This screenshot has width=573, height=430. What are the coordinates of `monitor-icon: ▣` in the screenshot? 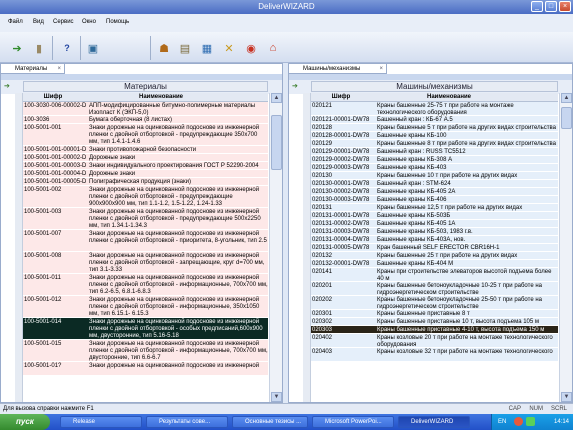 It's located at (93, 48).